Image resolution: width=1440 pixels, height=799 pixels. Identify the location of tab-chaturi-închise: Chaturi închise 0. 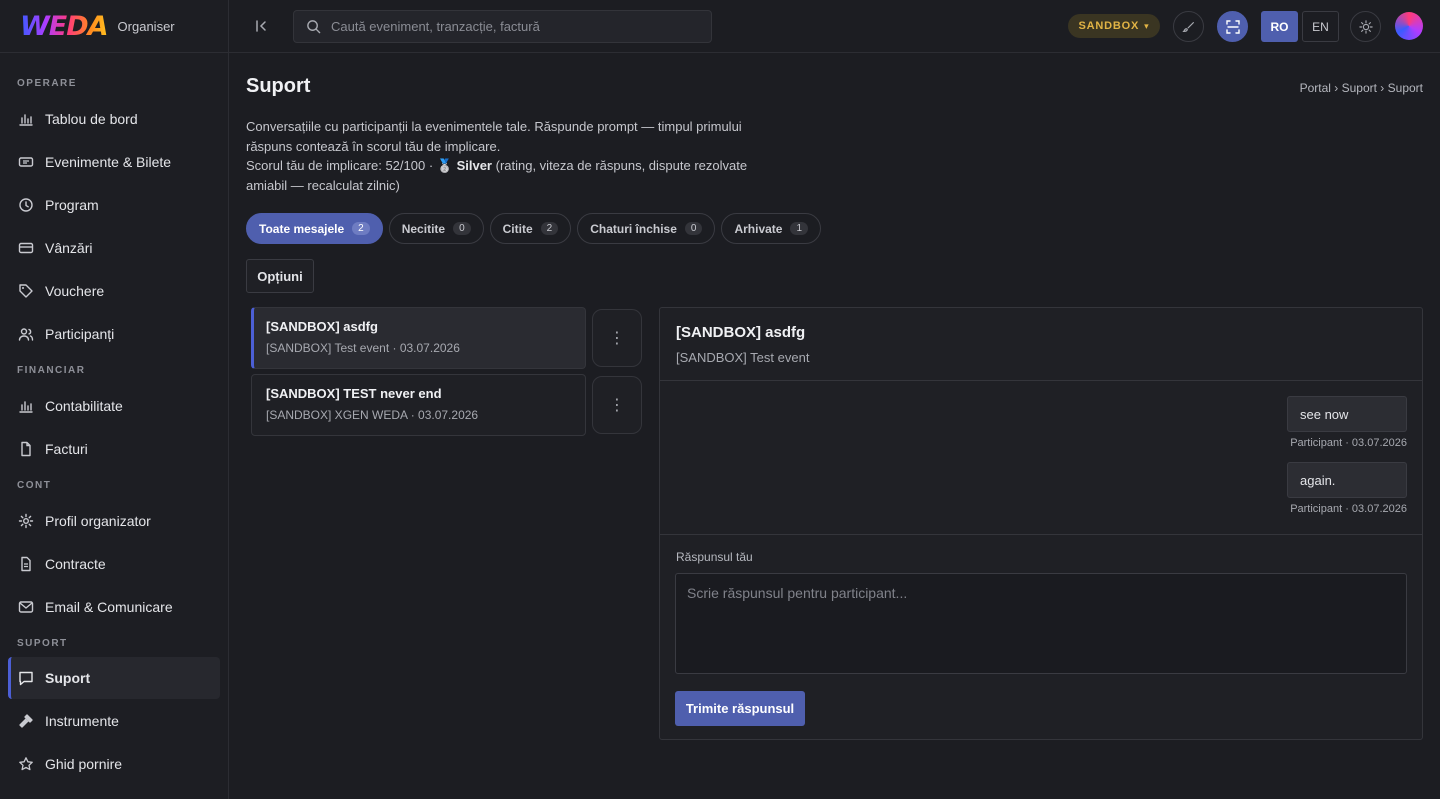
(646, 228).